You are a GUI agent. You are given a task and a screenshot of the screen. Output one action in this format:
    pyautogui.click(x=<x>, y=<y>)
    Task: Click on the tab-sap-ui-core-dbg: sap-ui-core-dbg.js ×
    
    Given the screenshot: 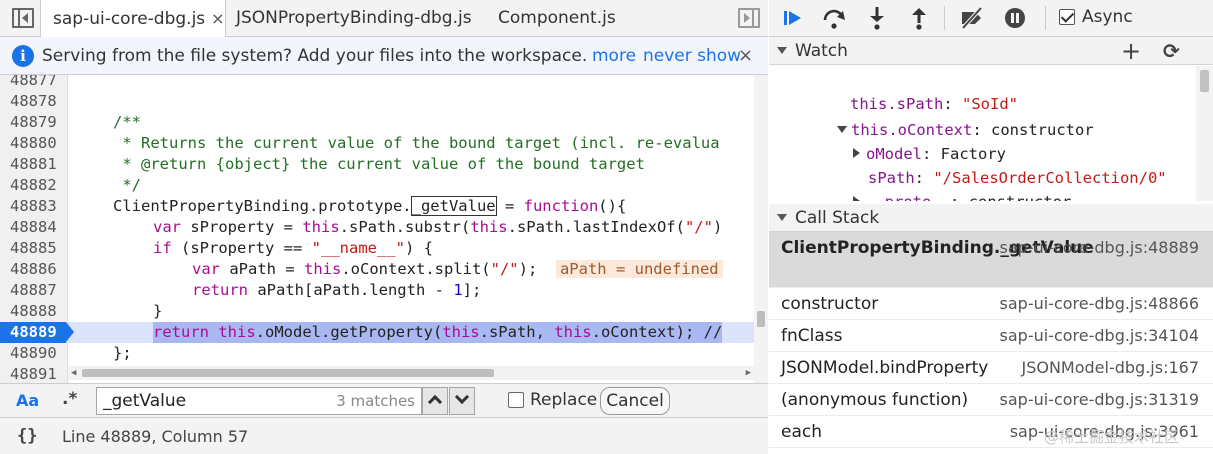 What is the action you would take?
    pyautogui.click(x=133, y=18)
    